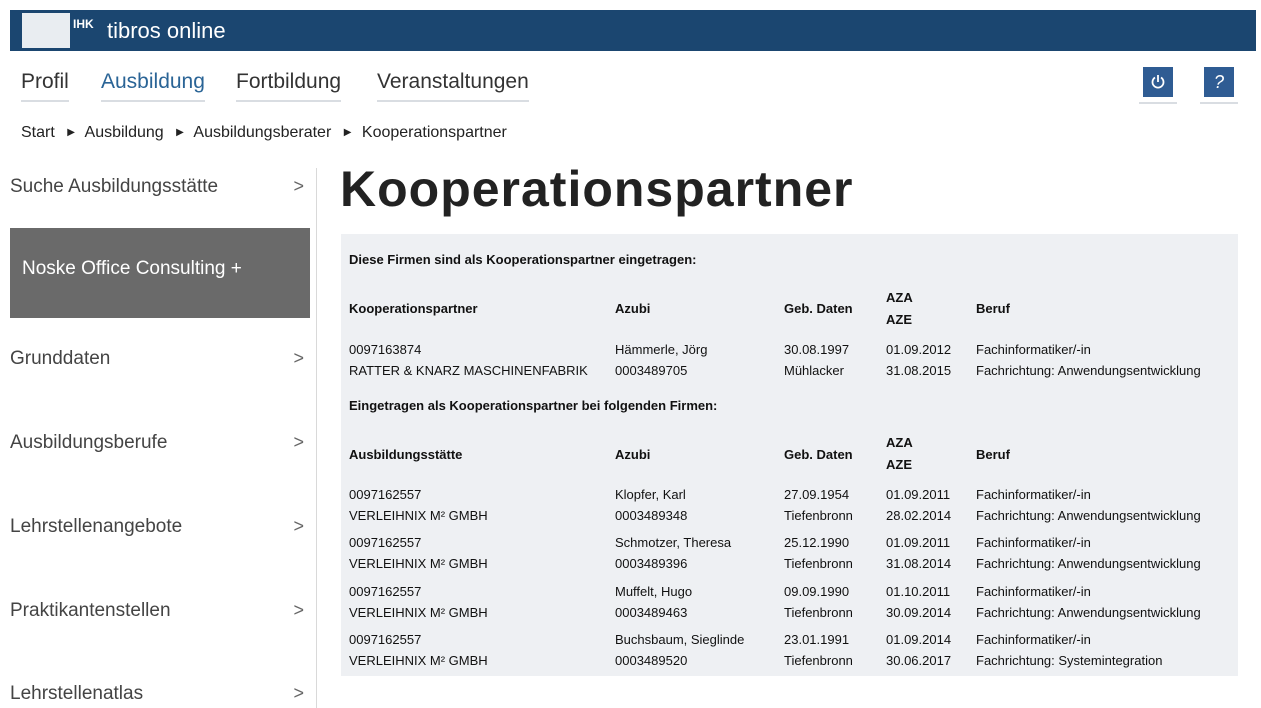  What do you see at coordinates (918, 494) in the screenshot?
I see `table2-row1-aza: 01.09.2011` at bounding box center [918, 494].